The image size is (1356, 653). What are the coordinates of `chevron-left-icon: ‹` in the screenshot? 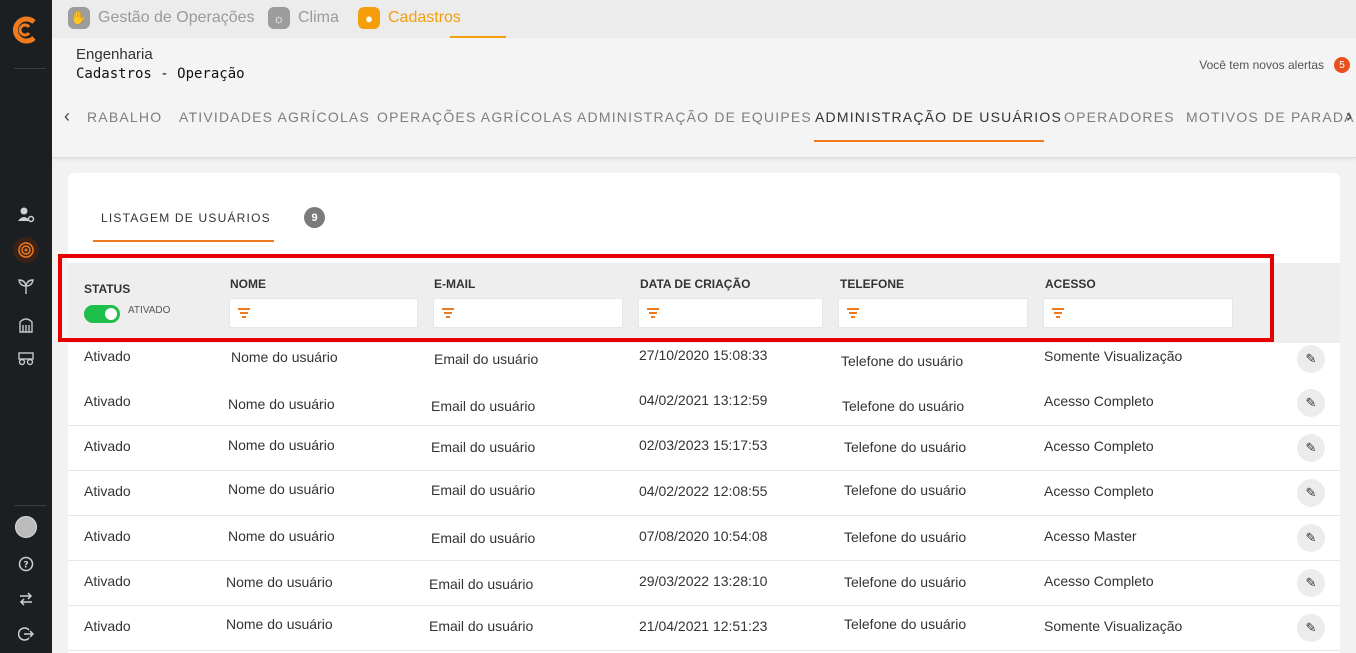 It's located at (67, 116).